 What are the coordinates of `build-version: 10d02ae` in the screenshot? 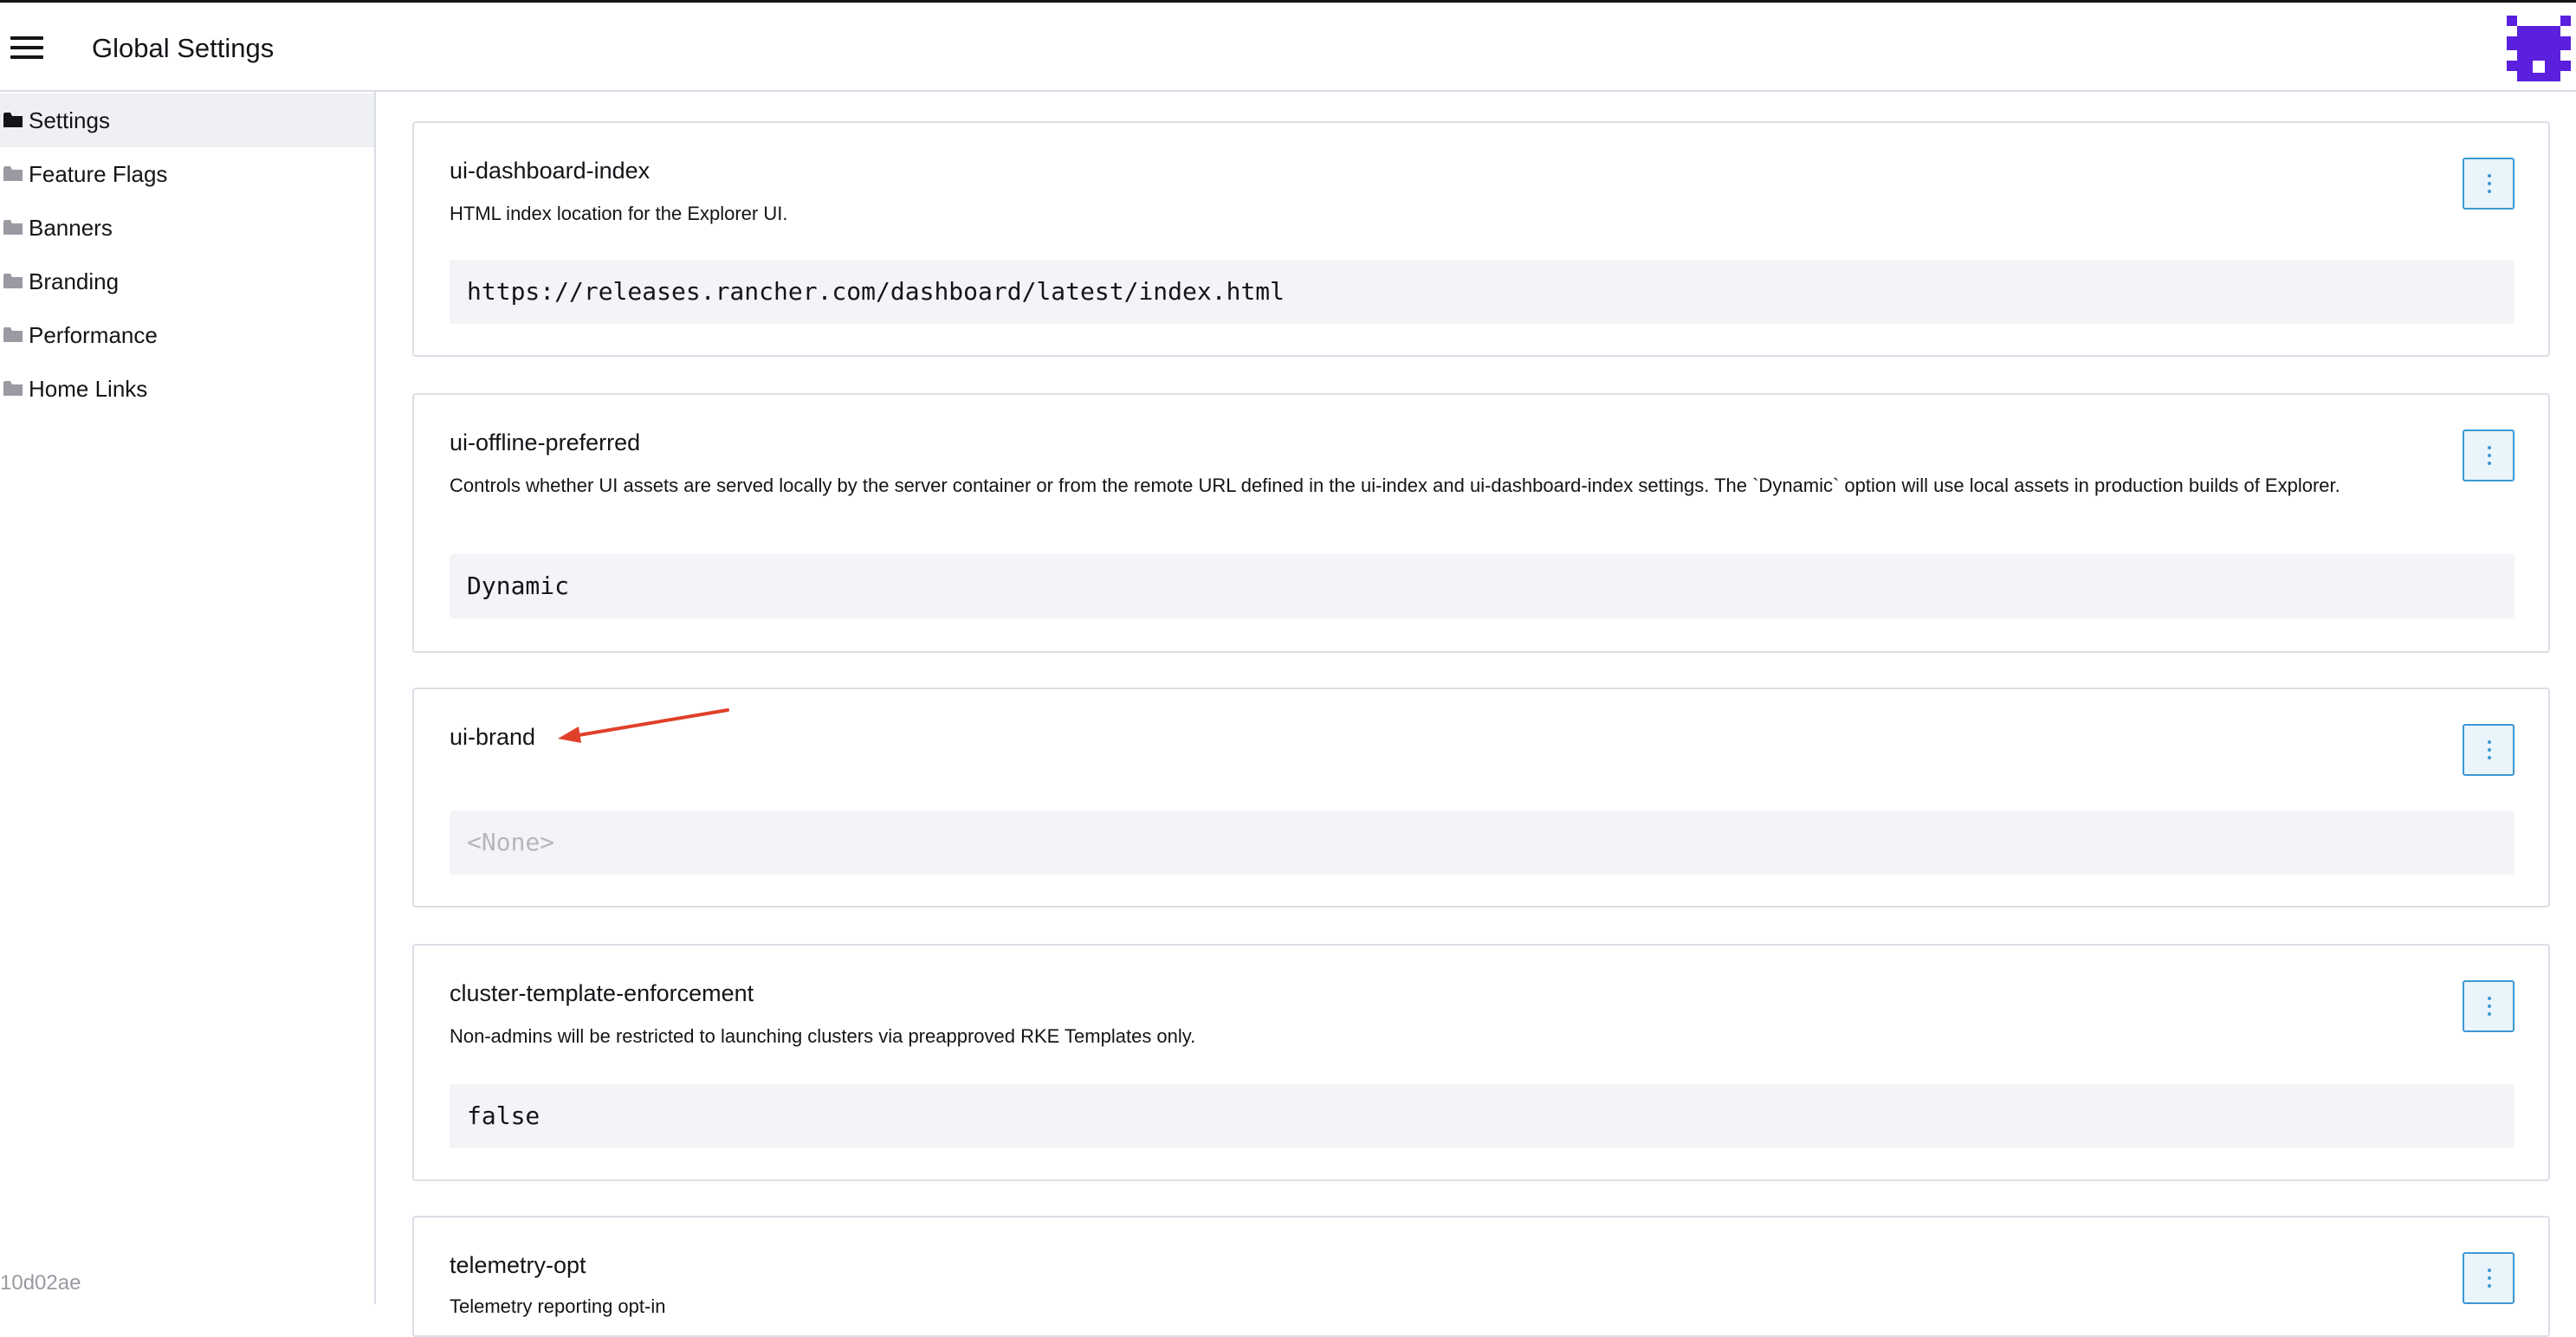 It's located at (40, 1283).